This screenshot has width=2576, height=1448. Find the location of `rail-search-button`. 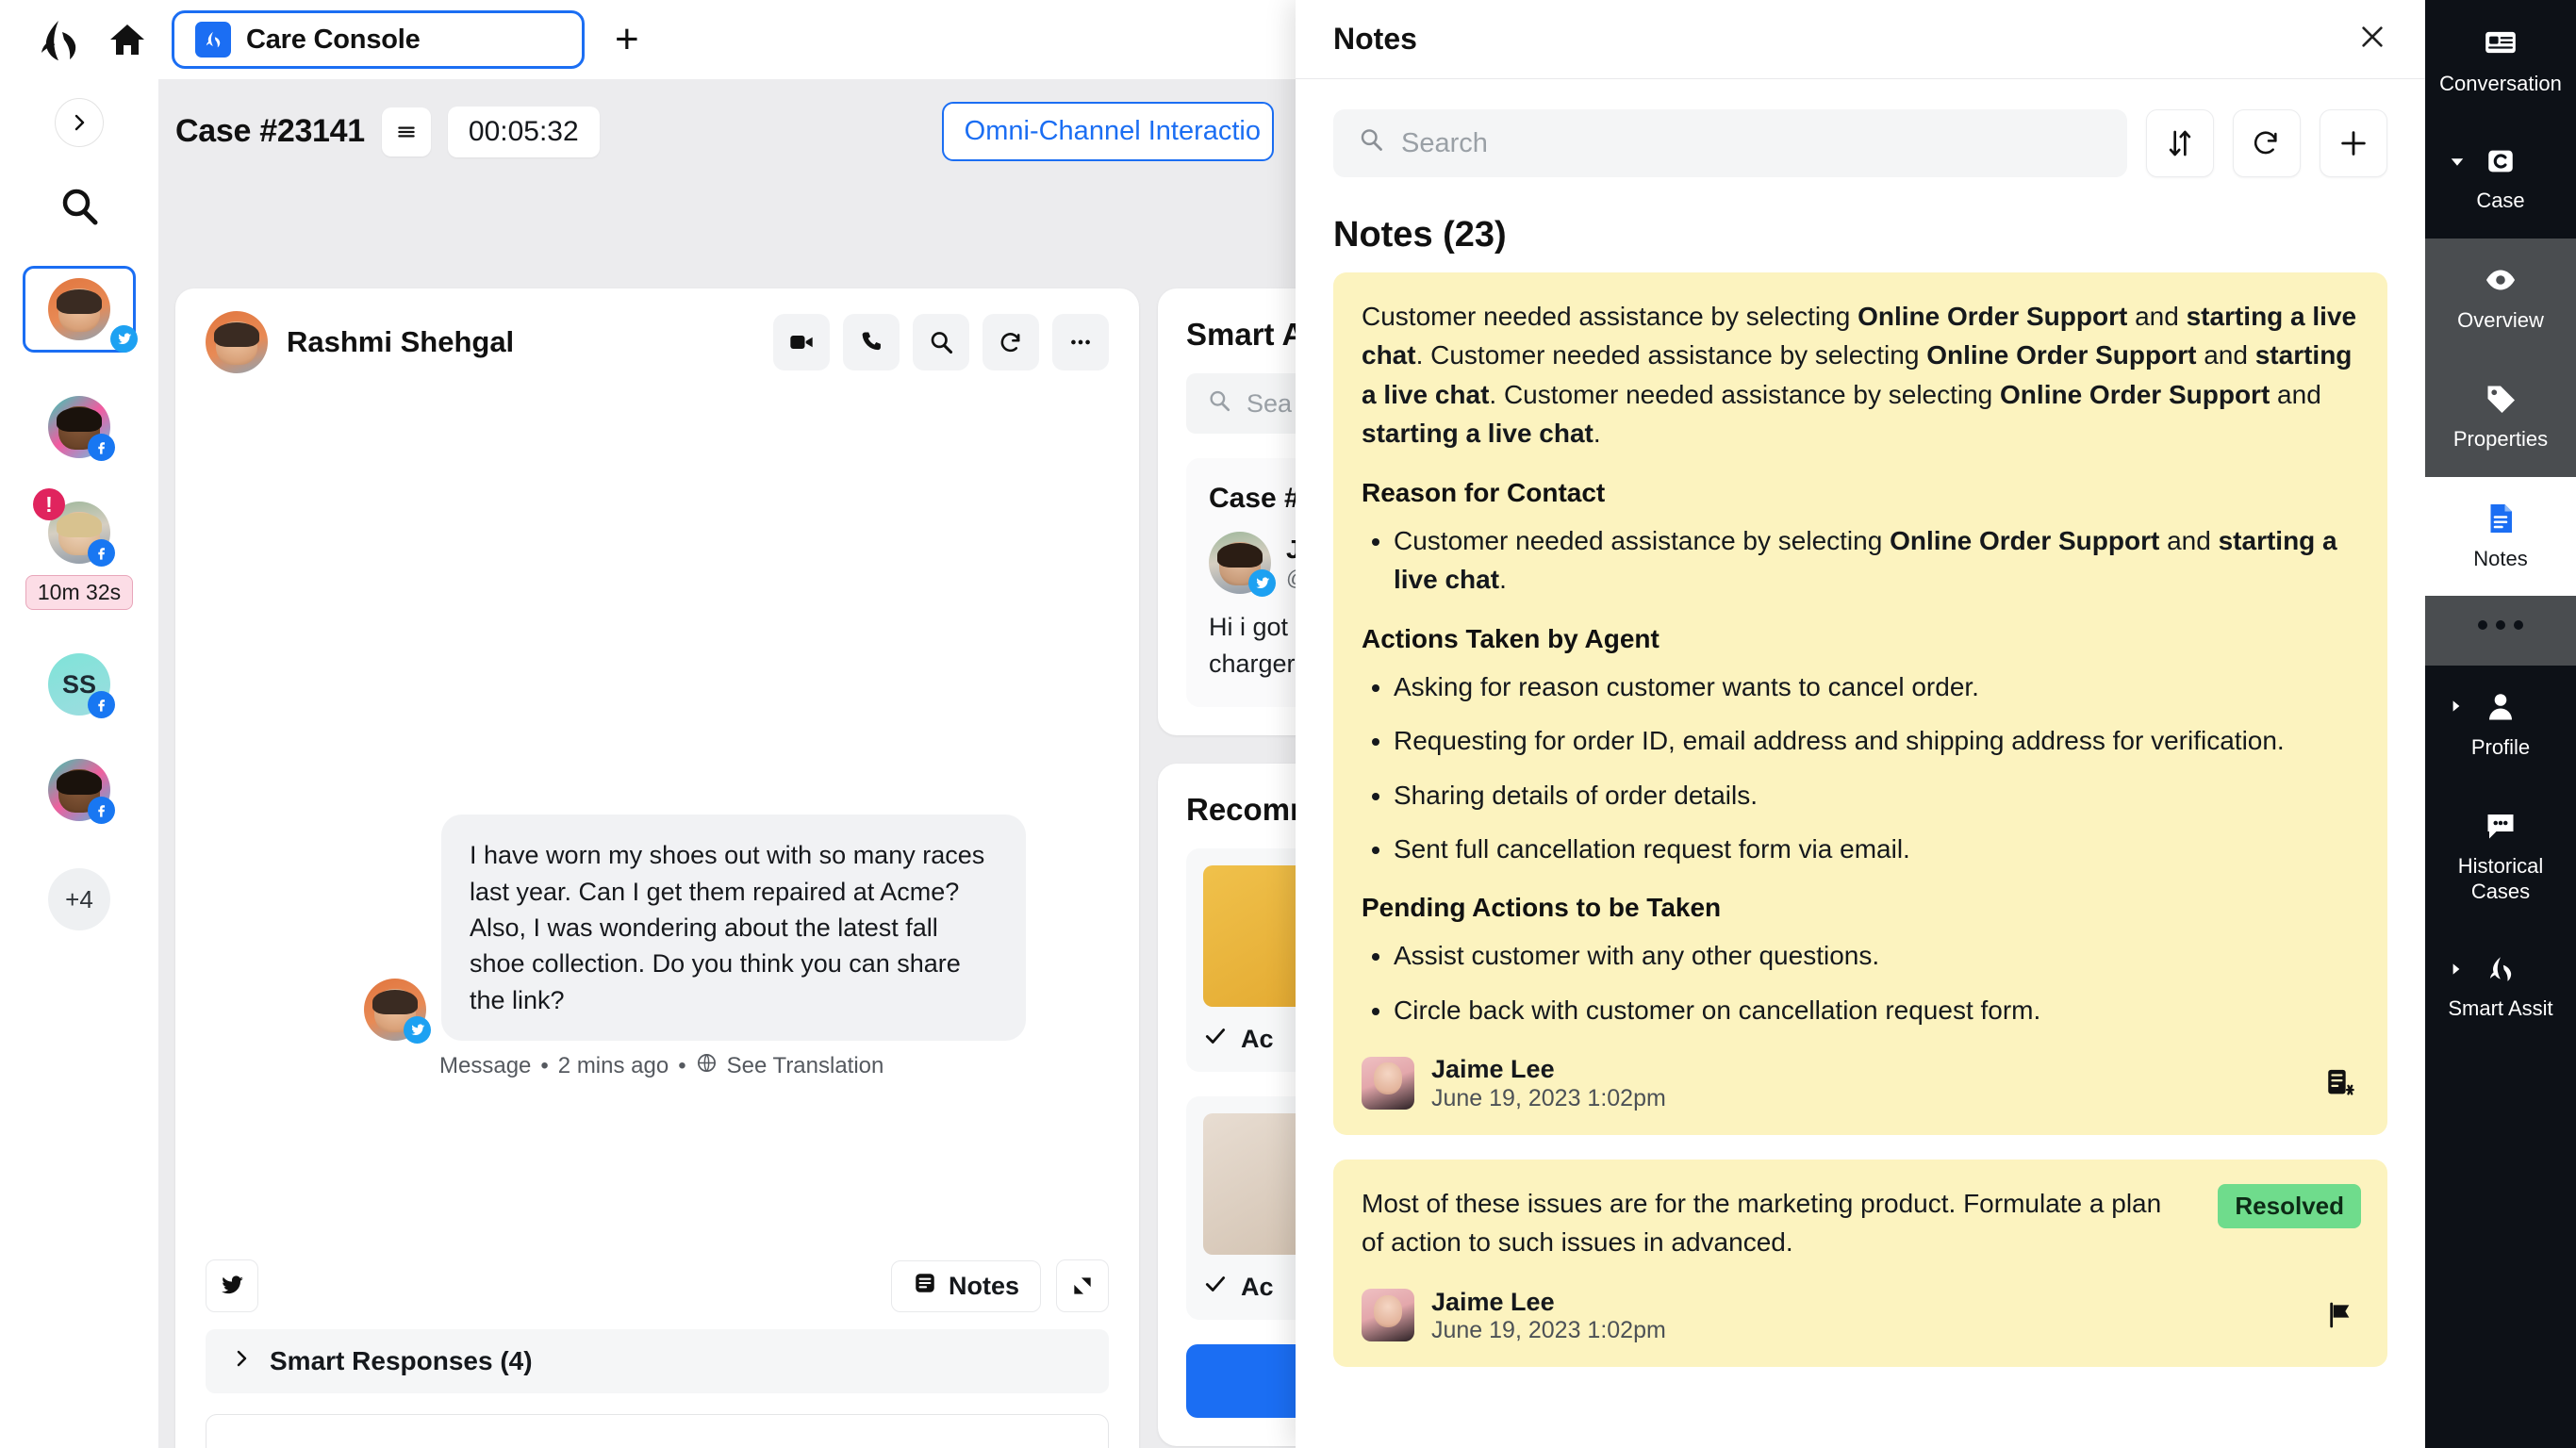

rail-search-button is located at coordinates (79, 206).